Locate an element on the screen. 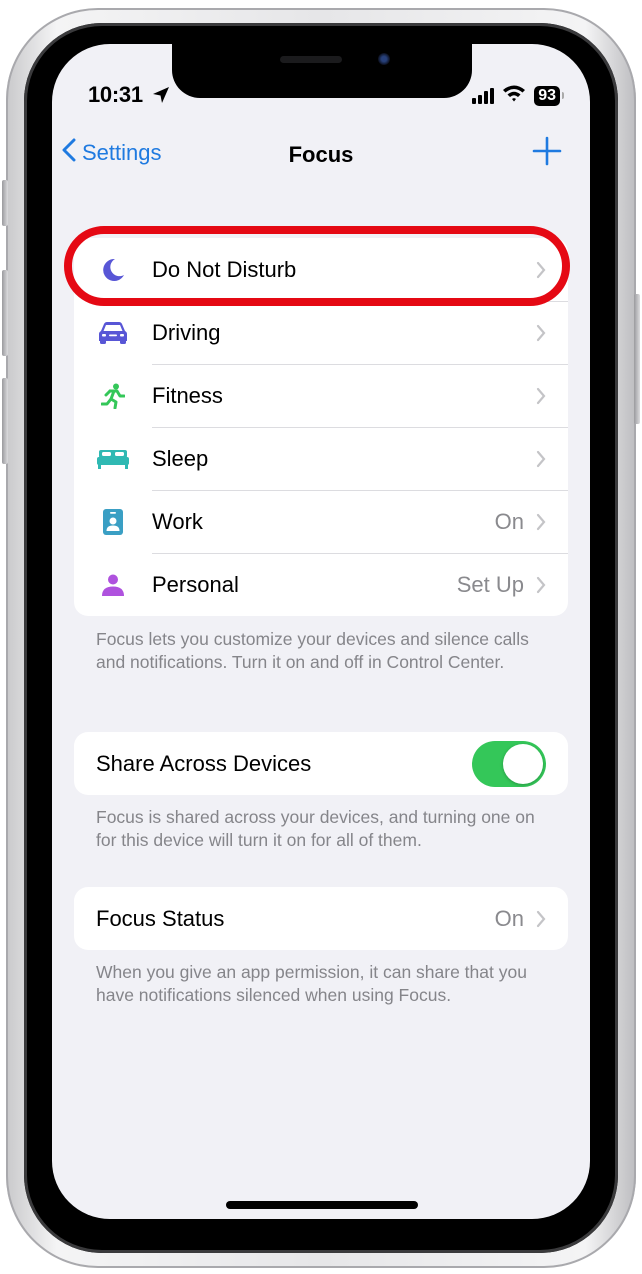  focus-item-fitness: Fitness is located at coordinates (321, 395).